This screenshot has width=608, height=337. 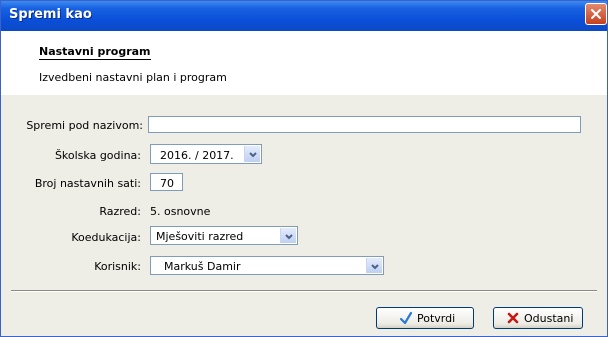 I want to click on school-year-label: Školska godina:, so click(x=97, y=155).